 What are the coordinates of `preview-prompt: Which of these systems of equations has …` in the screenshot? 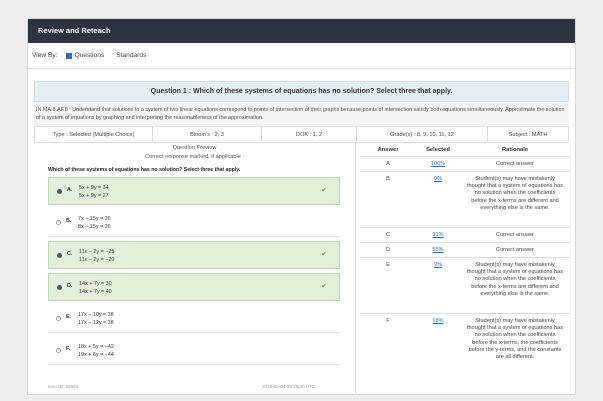 It's located at (144, 170).